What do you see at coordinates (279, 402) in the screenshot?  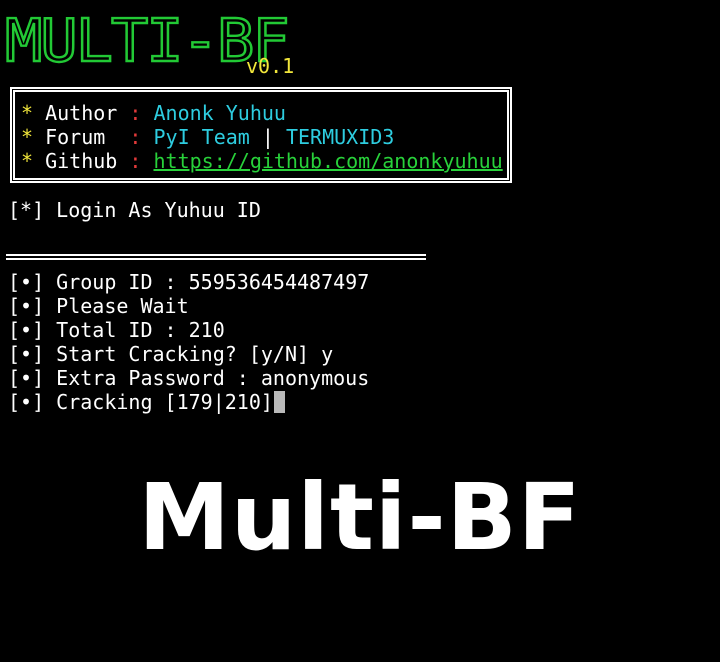 I see `terminal-cursor` at bounding box center [279, 402].